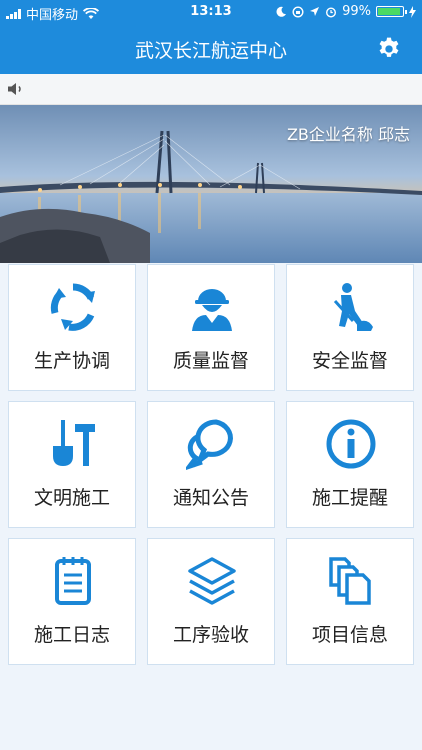 The width and height of the screenshot is (422, 750). Describe the element at coordinates (349, 498) in the screenshot. I see `tile-label: 施工提醒` at that location.